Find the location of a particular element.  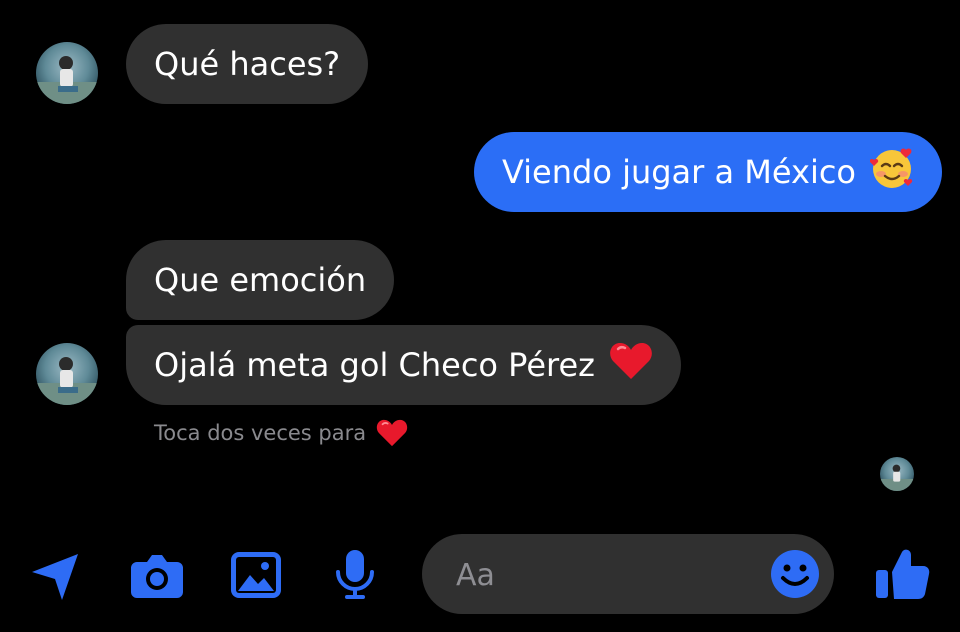

smiling-face-with-hearts-icon is located at coordinates (891, 172).